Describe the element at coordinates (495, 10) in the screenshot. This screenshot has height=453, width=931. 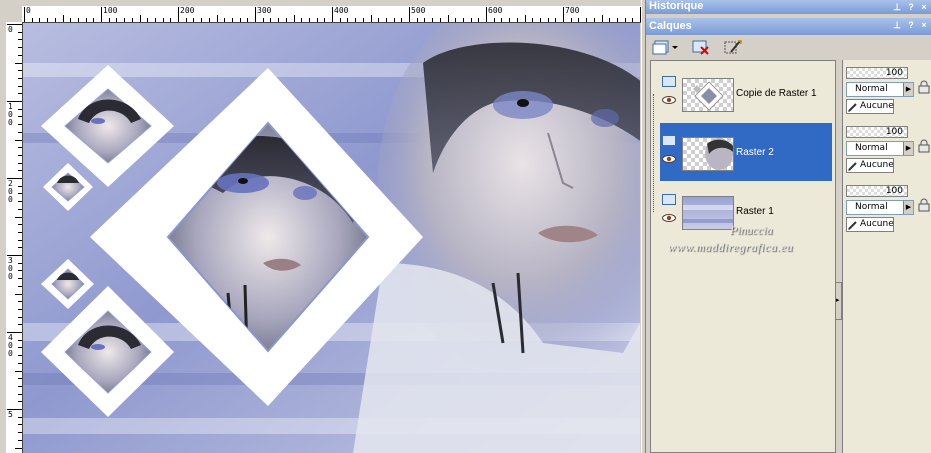
I see `ruler-label: 600` at that location.